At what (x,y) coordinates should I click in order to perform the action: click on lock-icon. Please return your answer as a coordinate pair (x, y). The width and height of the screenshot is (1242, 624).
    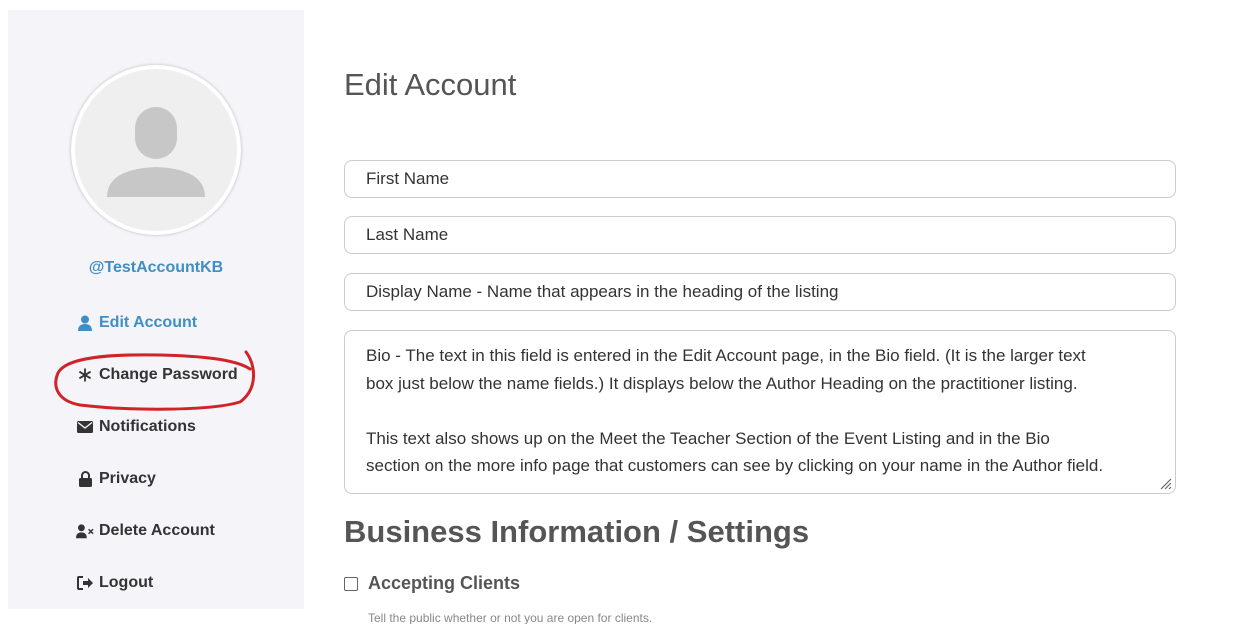
    Looking at the image, I should click on (85, 479).